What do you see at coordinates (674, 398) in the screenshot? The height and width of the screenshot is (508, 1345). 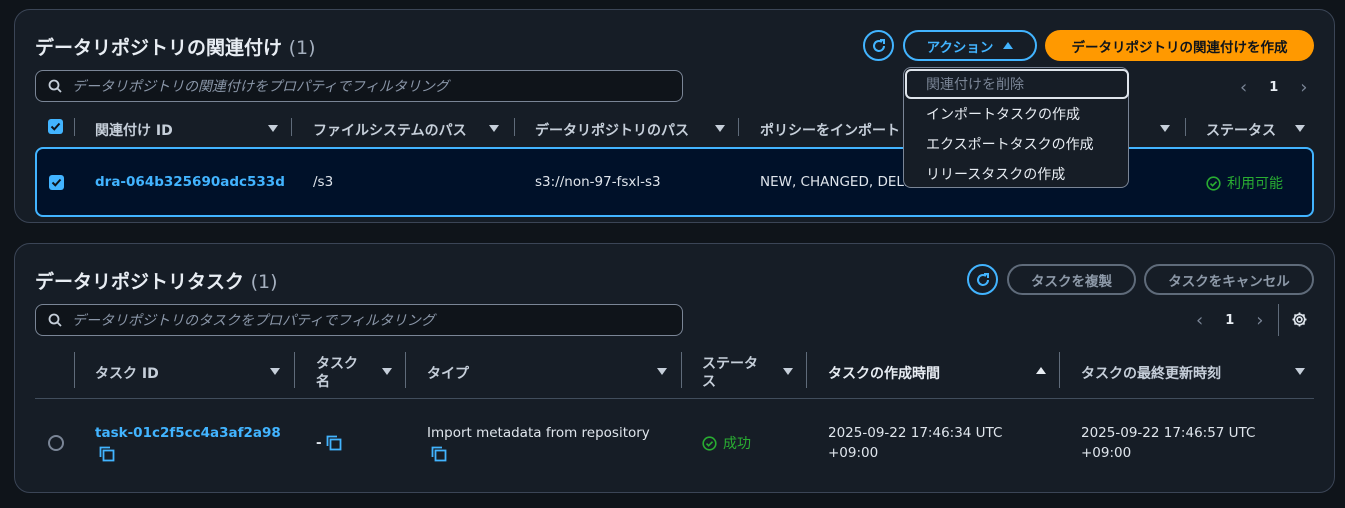 I see `header-divider` at bounding box center [674, 398].